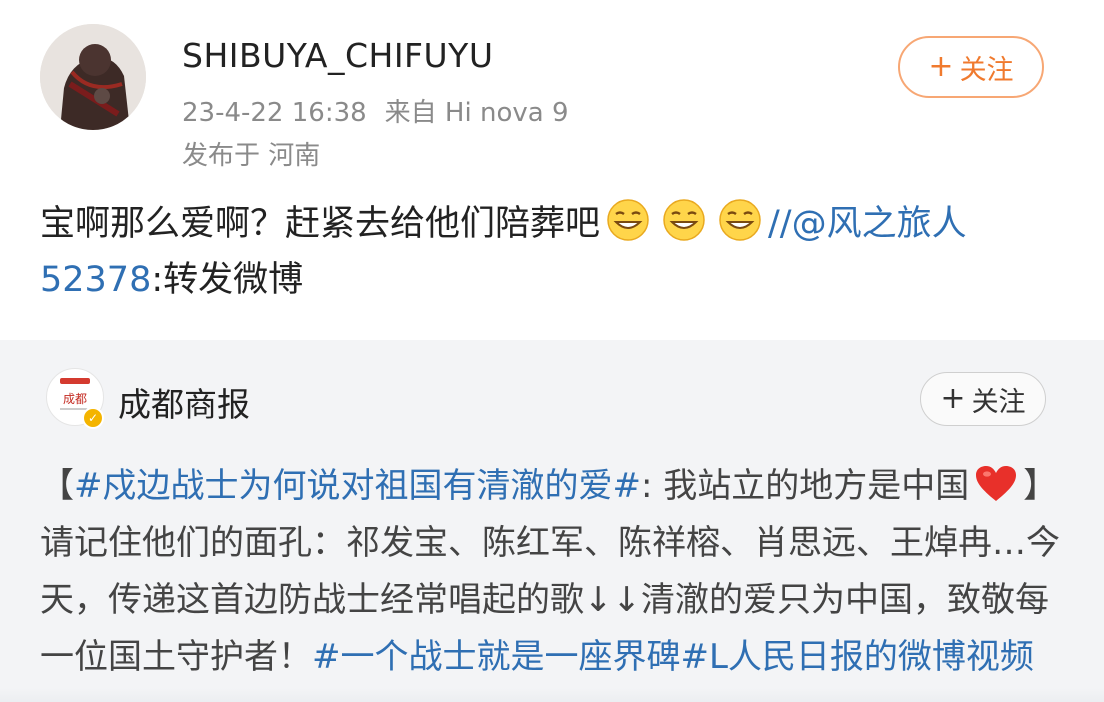  What do you see at coordinates (552, 695) in the screenshot?
I see `bottom-edge` at bounding box center [552, 695].